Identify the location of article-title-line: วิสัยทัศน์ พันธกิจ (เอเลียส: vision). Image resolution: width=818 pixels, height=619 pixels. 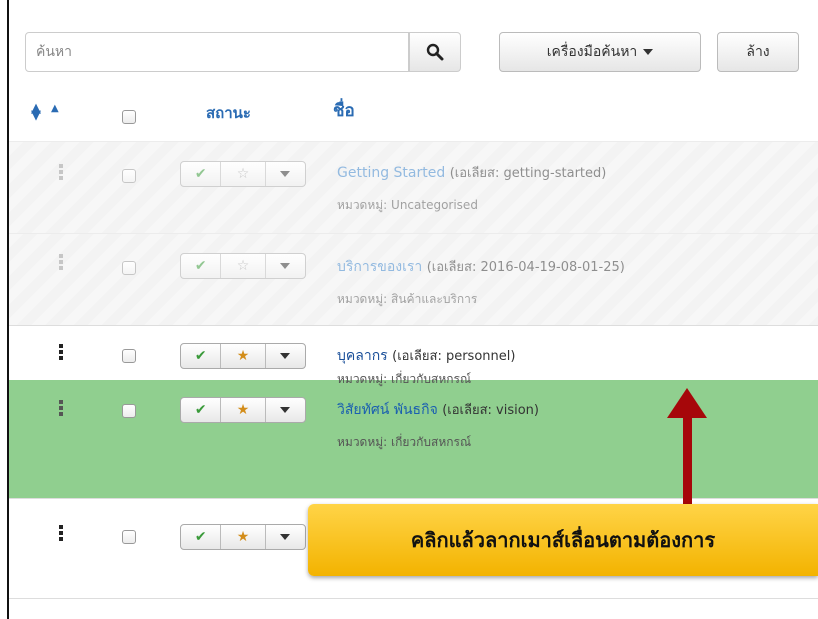
(438, 410).